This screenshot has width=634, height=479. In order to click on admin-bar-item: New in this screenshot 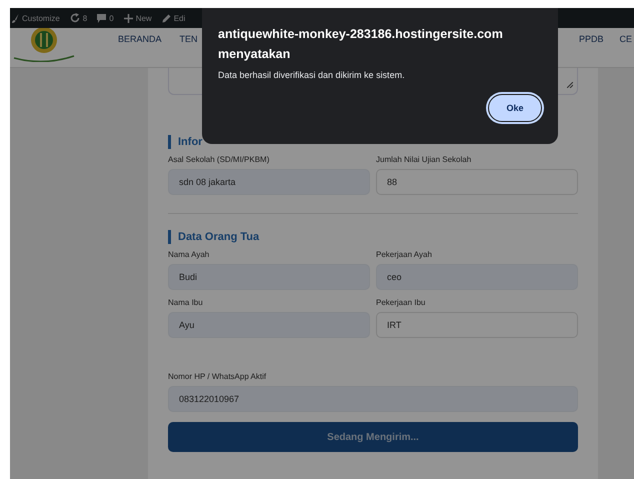, I will do `click(138, 18)`.